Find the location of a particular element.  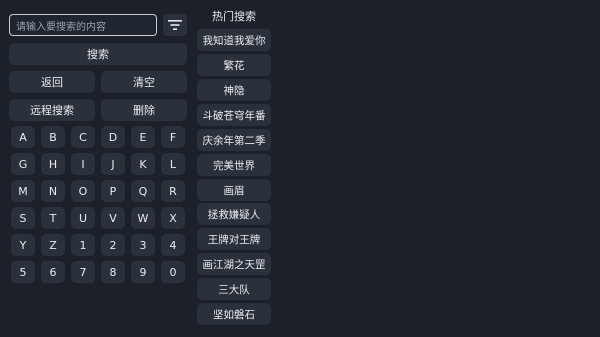

clear-button: 清空 is located at coordinates (144, 82).